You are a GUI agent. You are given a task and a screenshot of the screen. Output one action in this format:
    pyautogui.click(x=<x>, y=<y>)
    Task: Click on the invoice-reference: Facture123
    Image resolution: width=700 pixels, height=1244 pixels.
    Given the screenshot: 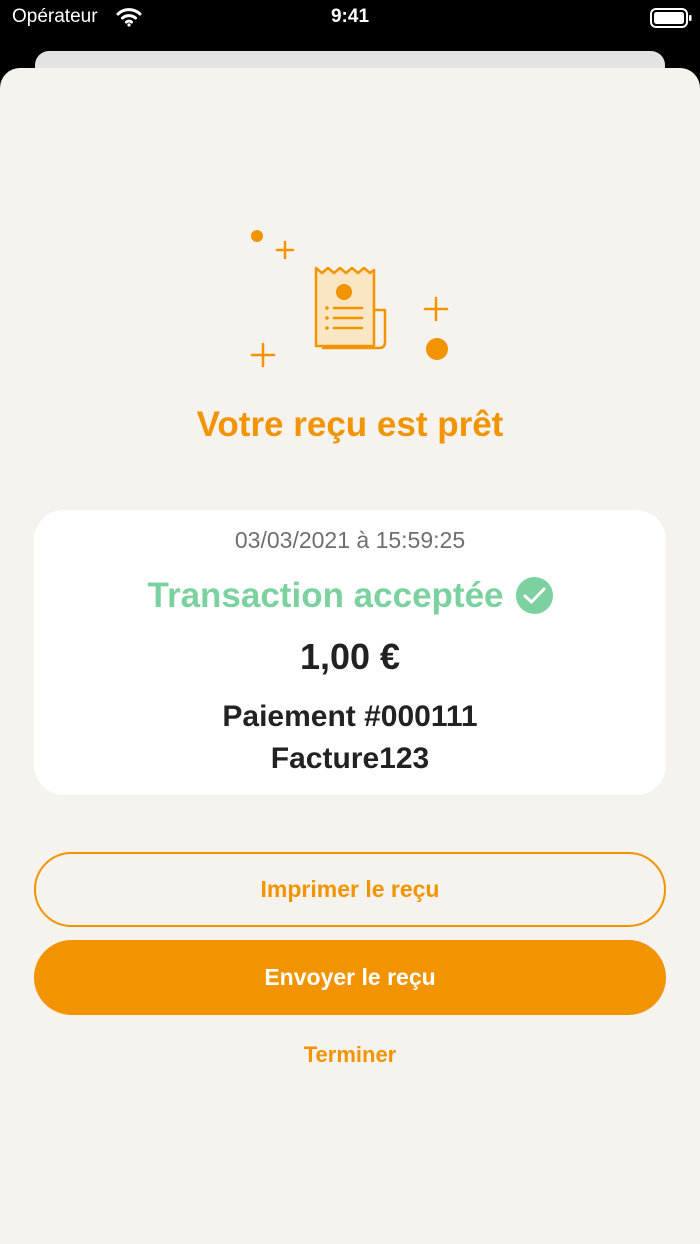 What is the action you would take?
    pyautogui.click(x=350, y=758)
    